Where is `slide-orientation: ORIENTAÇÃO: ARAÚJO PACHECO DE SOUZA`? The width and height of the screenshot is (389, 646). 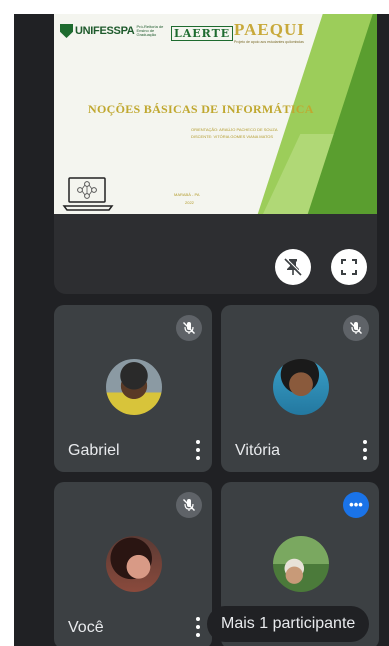
slide-orientation: ORIENTAÇÃO: ARAÚJO PACHECO DE SOUZA is located at coordinates (234, 129).